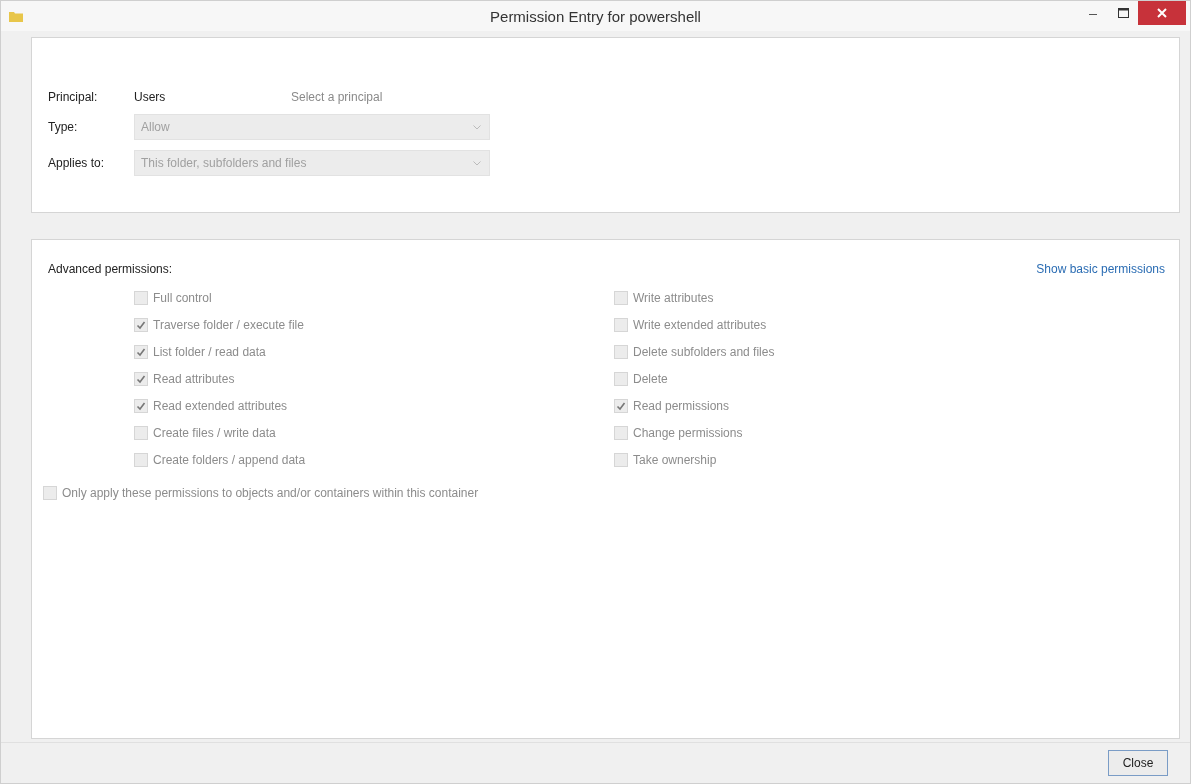  I want to click on checkbox-label: Read attributes, so click(194, 378).